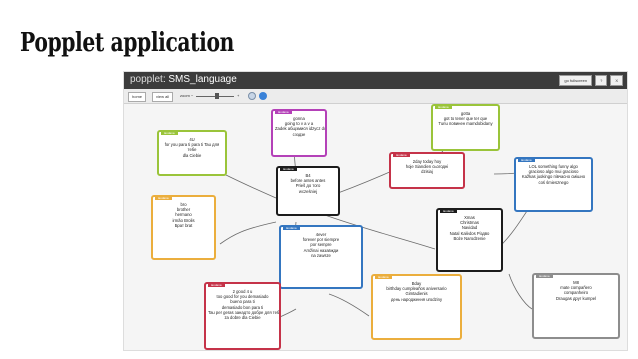  I want to click on help-button: ?, so click(601, 80).